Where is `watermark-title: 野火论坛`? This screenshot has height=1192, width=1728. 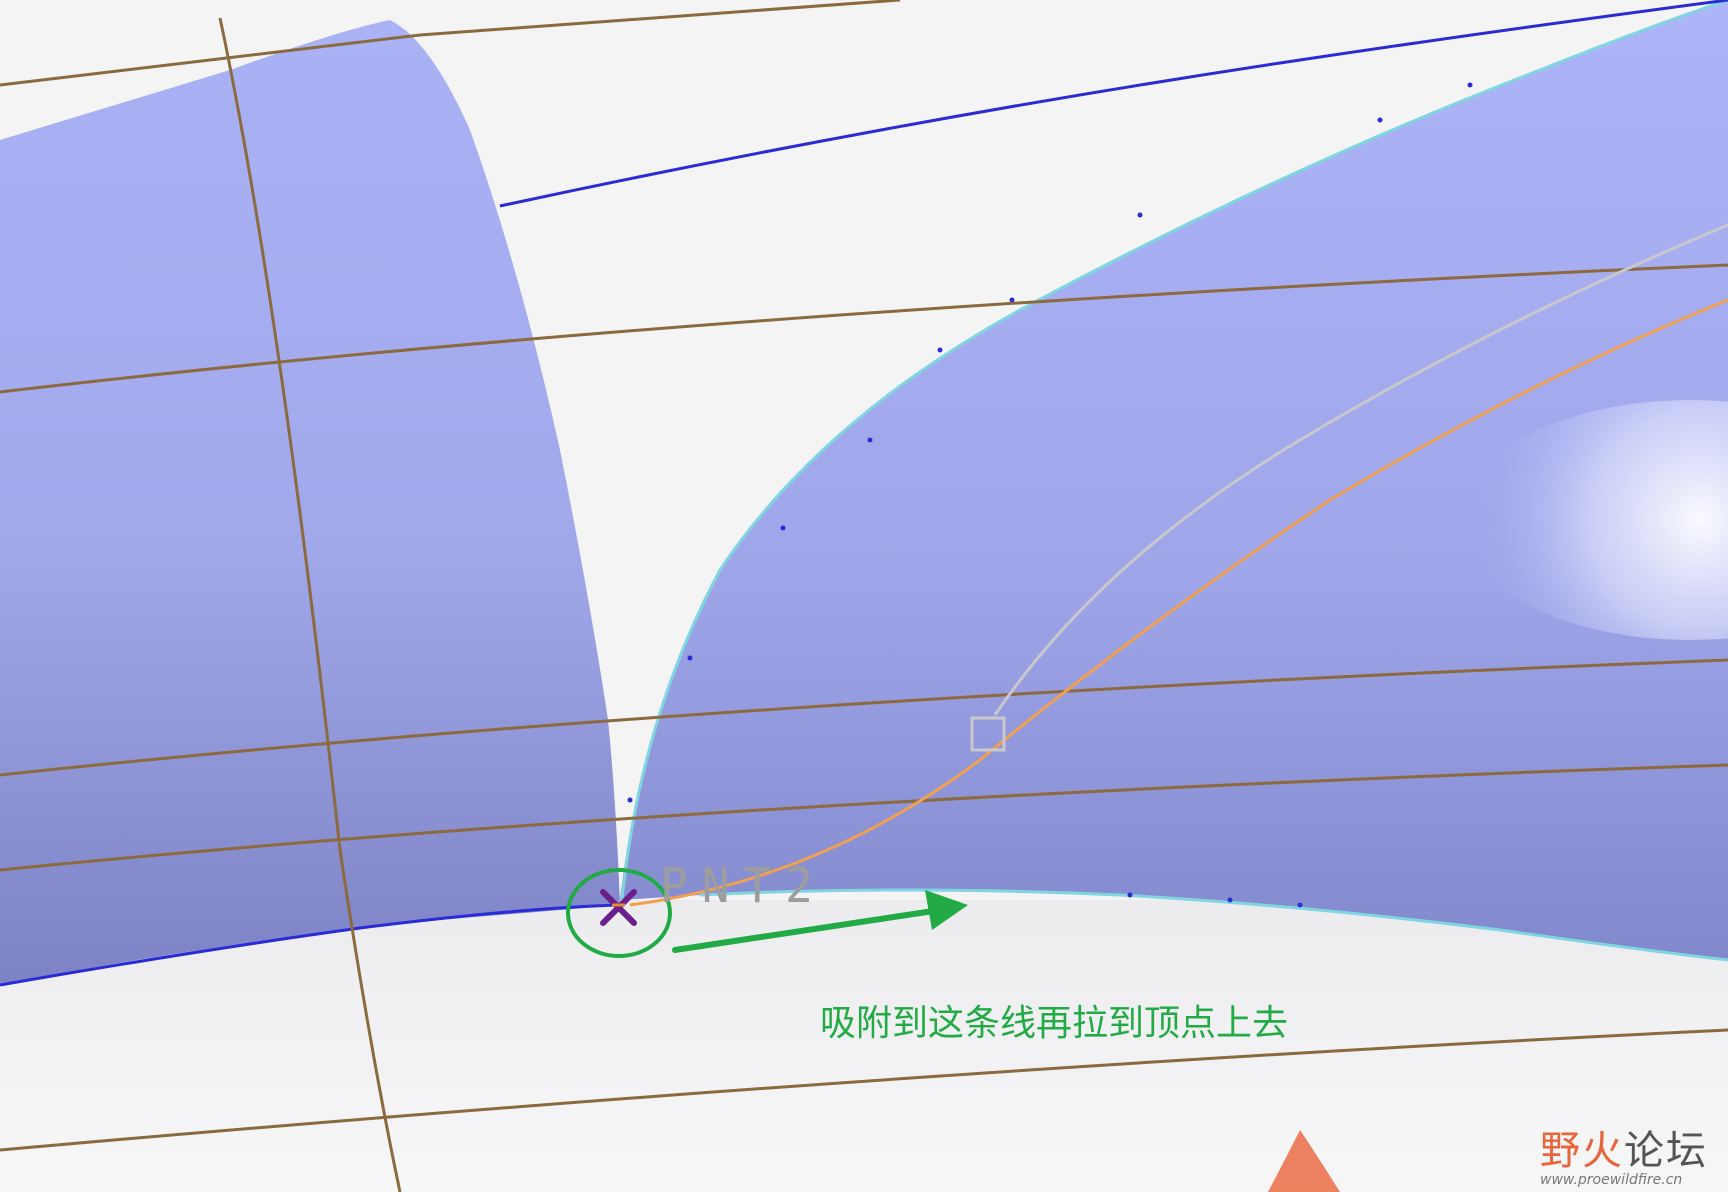
watermark-title: 野火论坛 is located at coordinates (1625, 1147).